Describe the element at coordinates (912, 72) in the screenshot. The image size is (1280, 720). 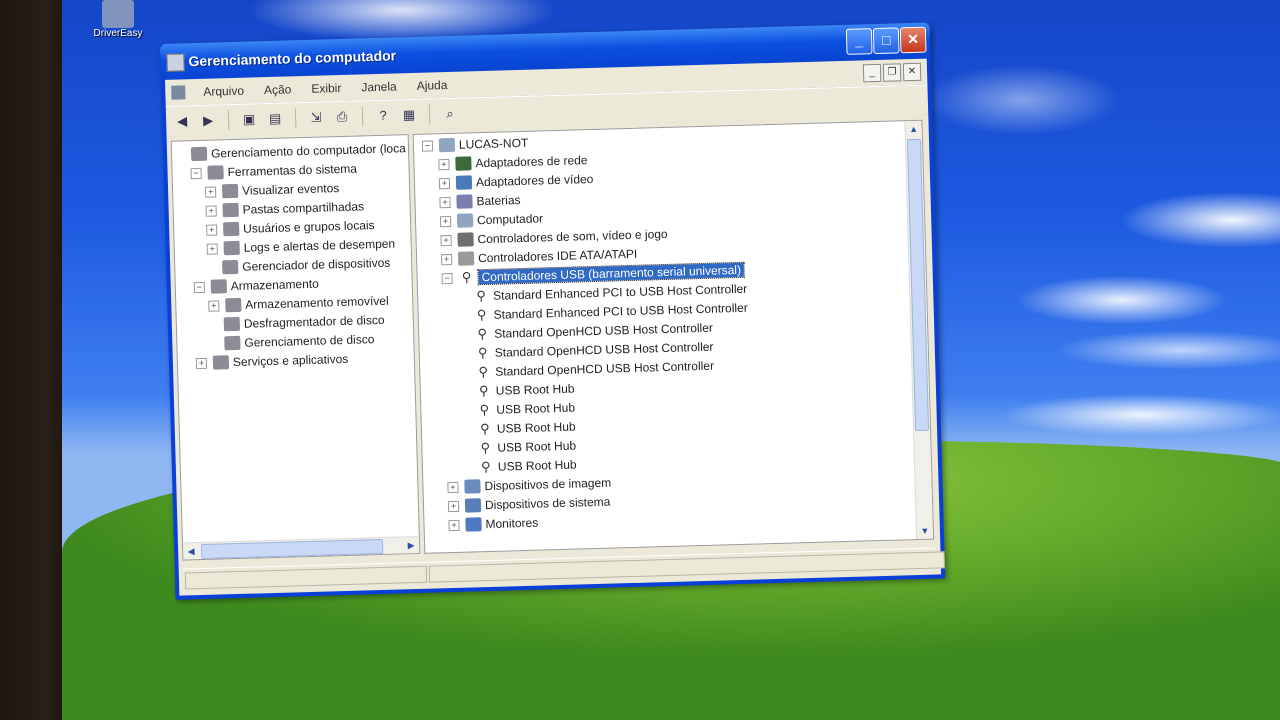
I see `child-close-button: ✕` at that location.